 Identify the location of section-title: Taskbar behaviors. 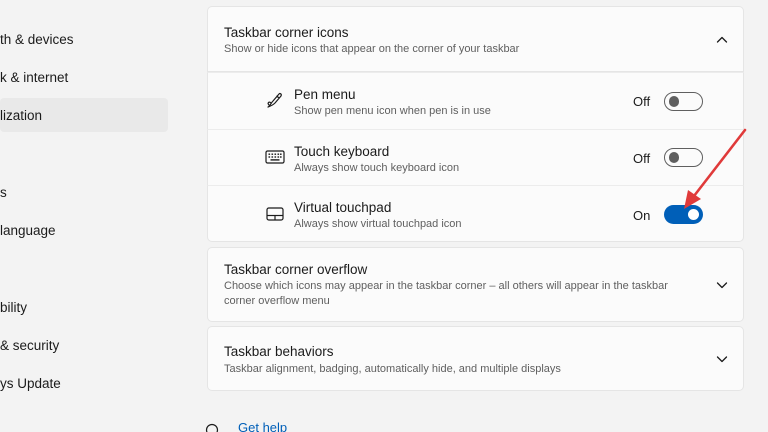
(279, 351).